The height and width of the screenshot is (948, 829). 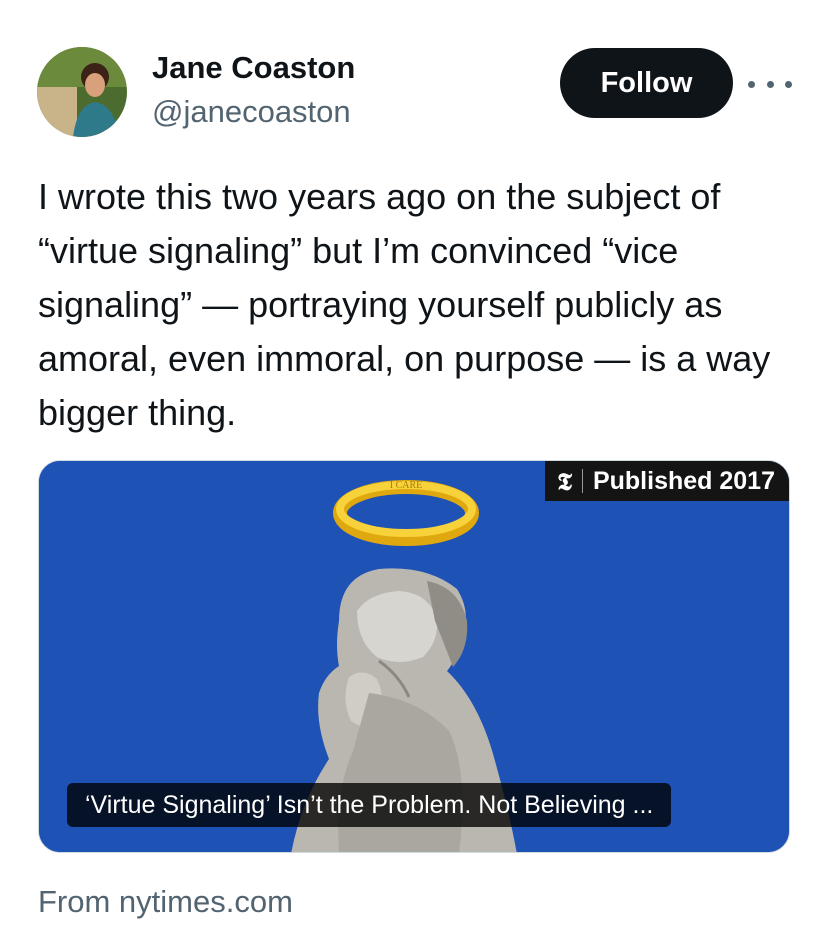 I want to click on author-name: Jane Coaston, so click(x=253, y=68).